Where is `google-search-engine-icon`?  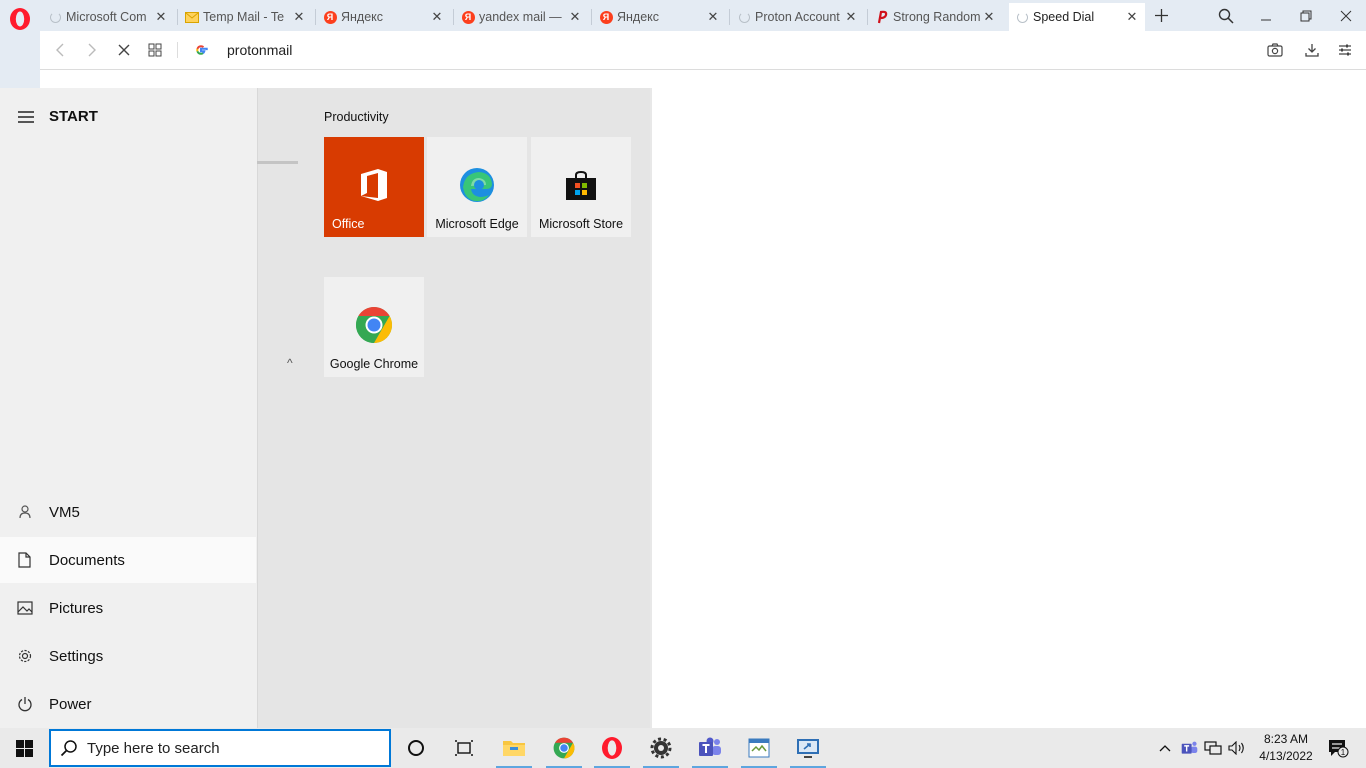 google-search-engine-icon is located at coordinates (201, 50).